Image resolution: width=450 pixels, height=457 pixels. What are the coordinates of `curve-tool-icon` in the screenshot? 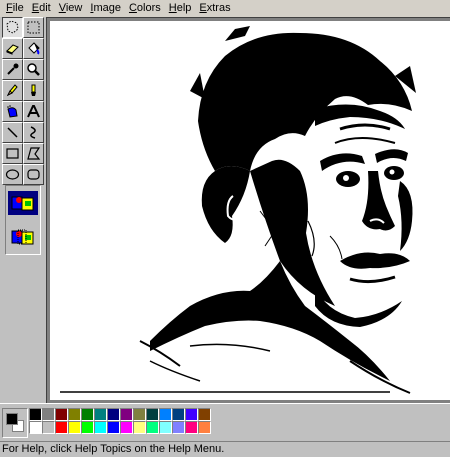 It's located at (33, 132).